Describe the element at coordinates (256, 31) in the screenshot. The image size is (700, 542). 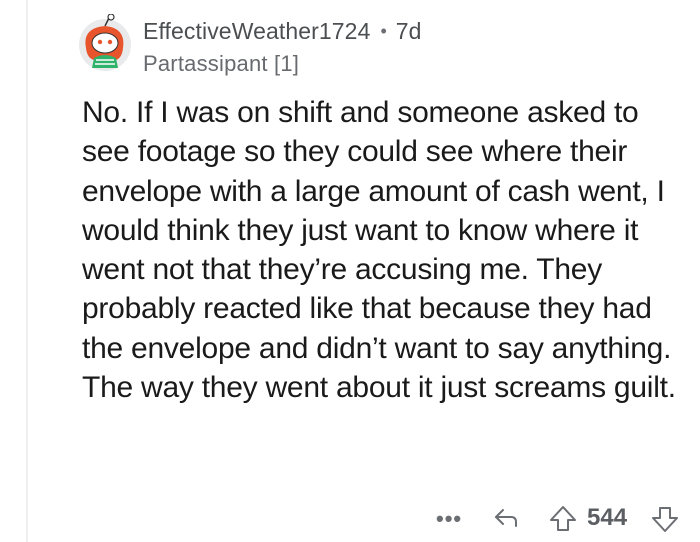
I see `username-link: EffectiveWeather1724` at that location.